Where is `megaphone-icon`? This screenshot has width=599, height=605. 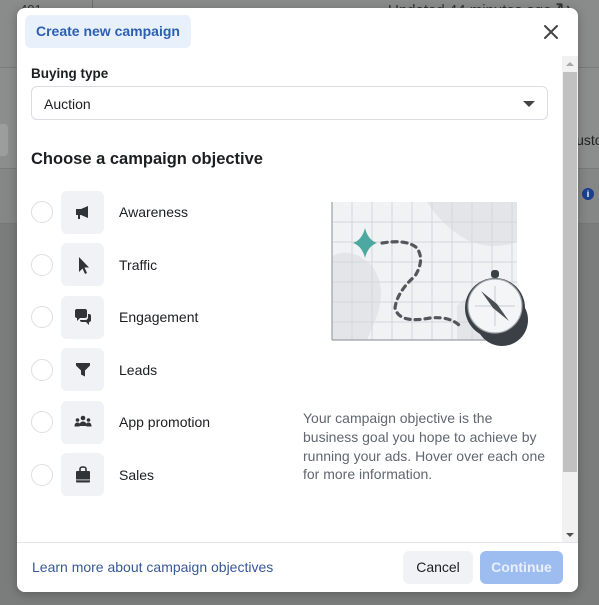
megaphone-icon is located at coordinates (81, 213).